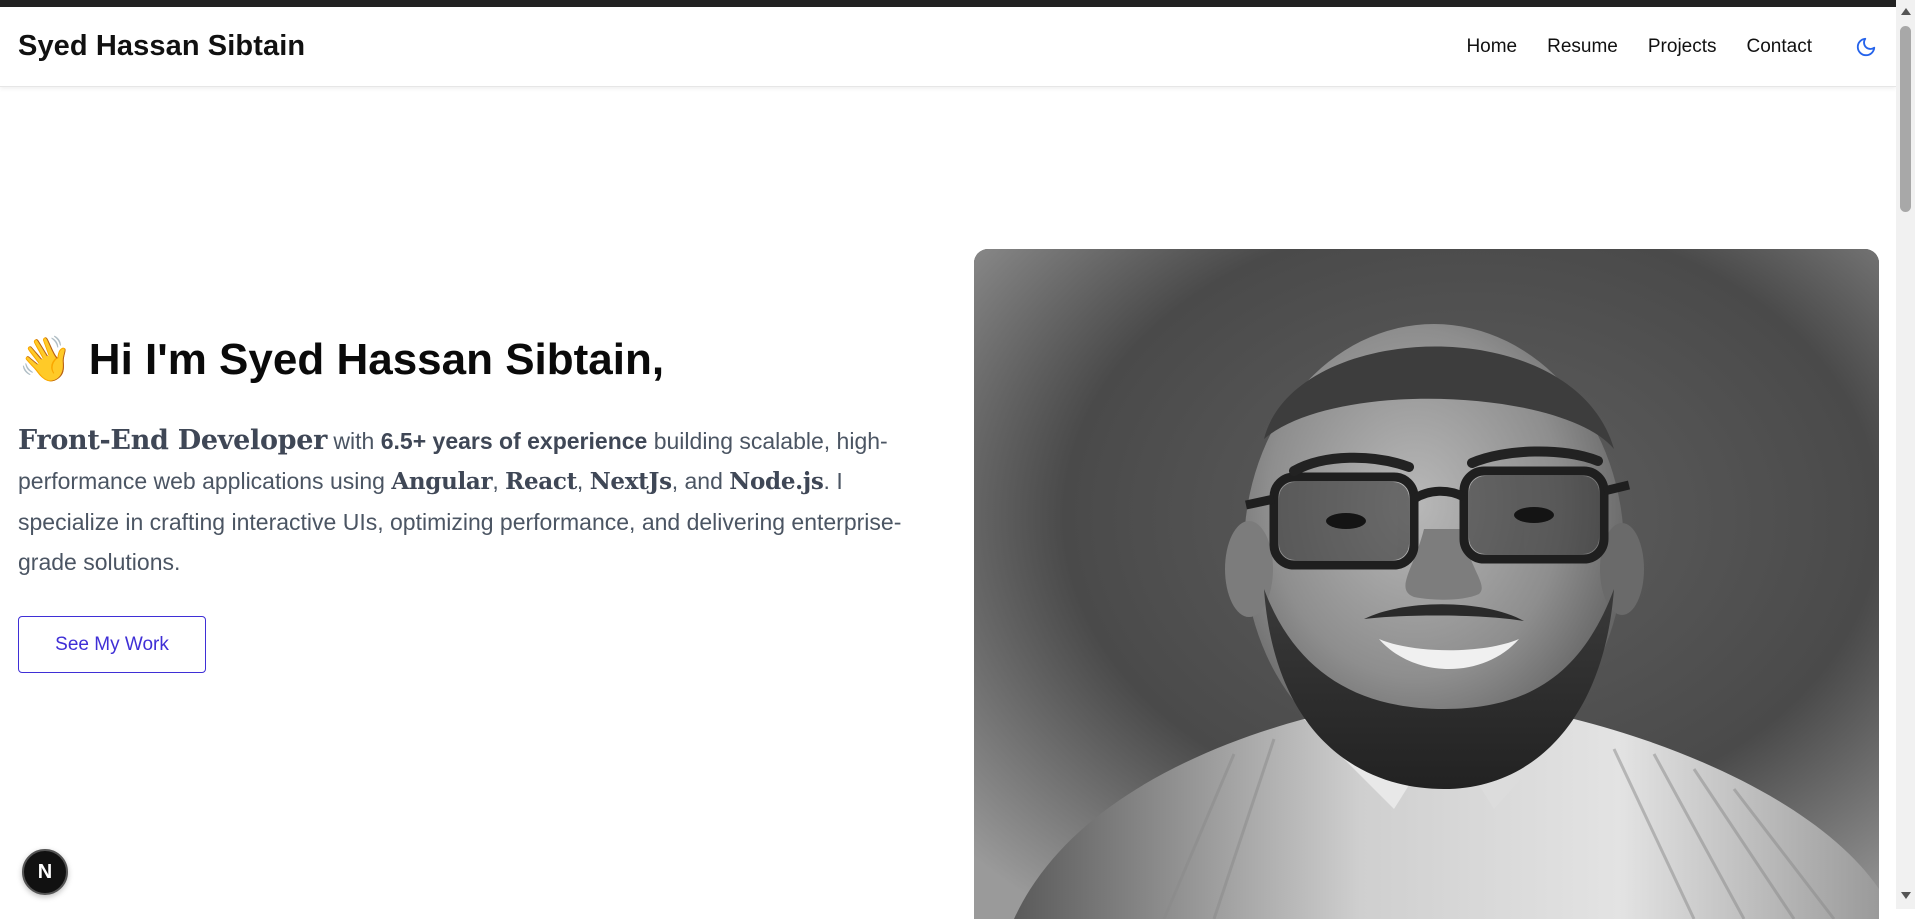 The height and width of the screenshot is (919, 1915). Describe the element at coordinates (1779, 47) in the screenshot. I see `nav-contact: Contact` at that location.